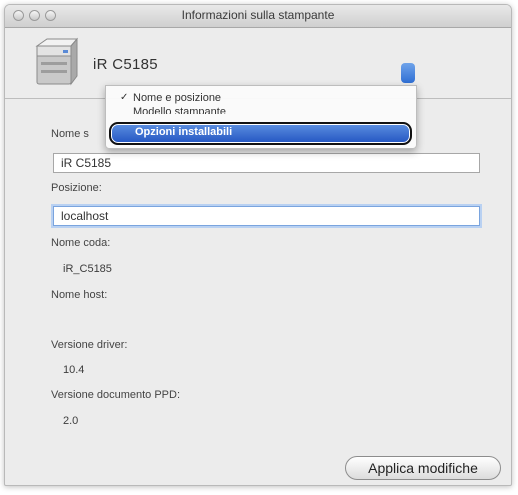 Image resolution: width=518 pixels, height=495 pixels. I want to click on menu-item-label: Nome e posizione, so click(177, 98).